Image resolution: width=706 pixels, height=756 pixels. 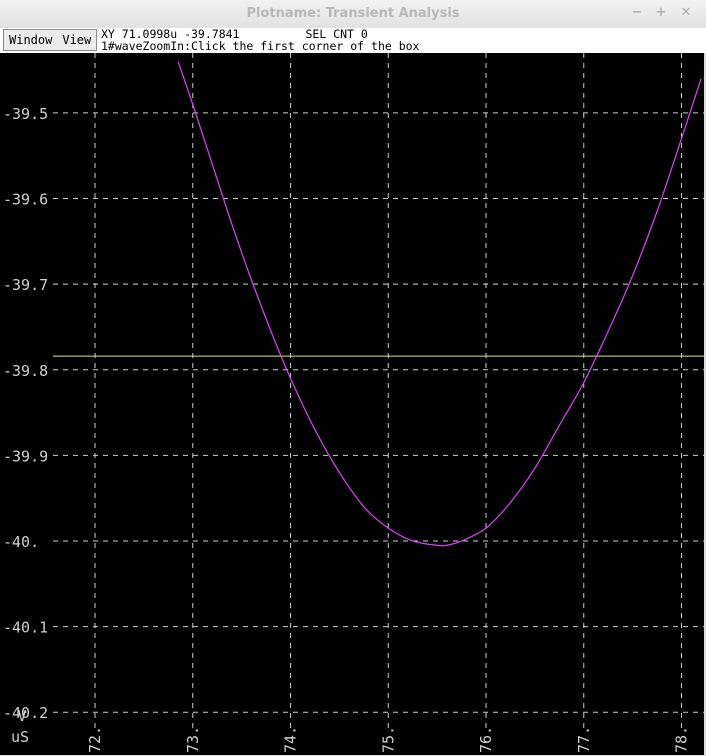 What do you see at coordinates (25, 628) in the screenshot?
I see `y-tick-label: -40.1` at bounding box center [25, 628].